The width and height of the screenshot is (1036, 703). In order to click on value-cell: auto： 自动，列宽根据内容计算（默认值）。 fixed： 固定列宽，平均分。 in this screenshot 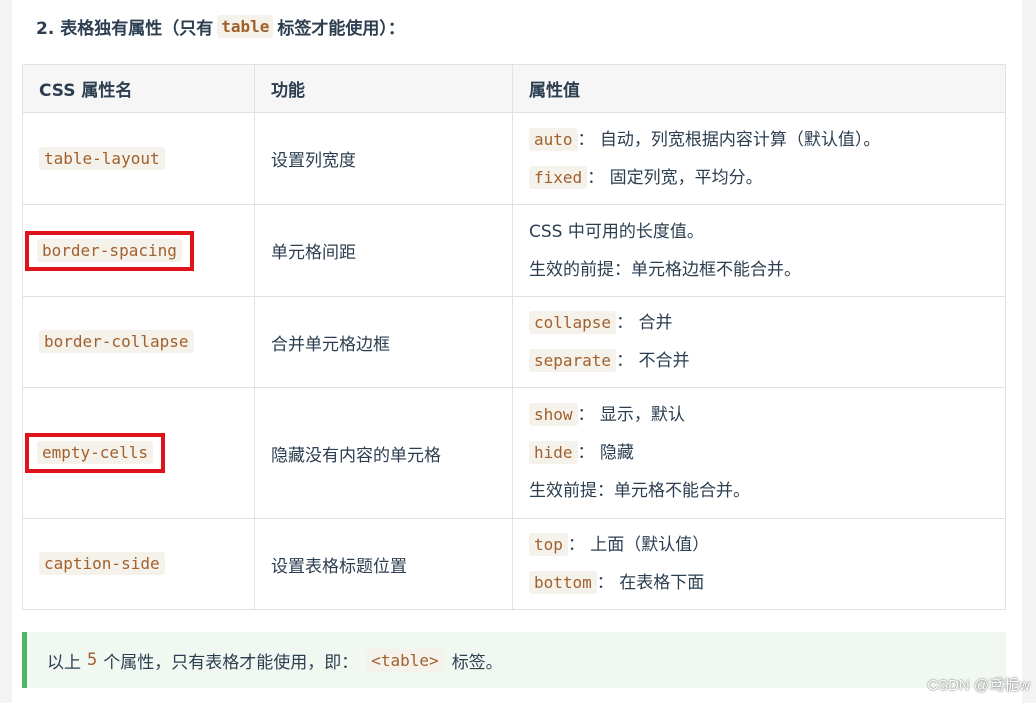, I will do `click(759, 158)`.